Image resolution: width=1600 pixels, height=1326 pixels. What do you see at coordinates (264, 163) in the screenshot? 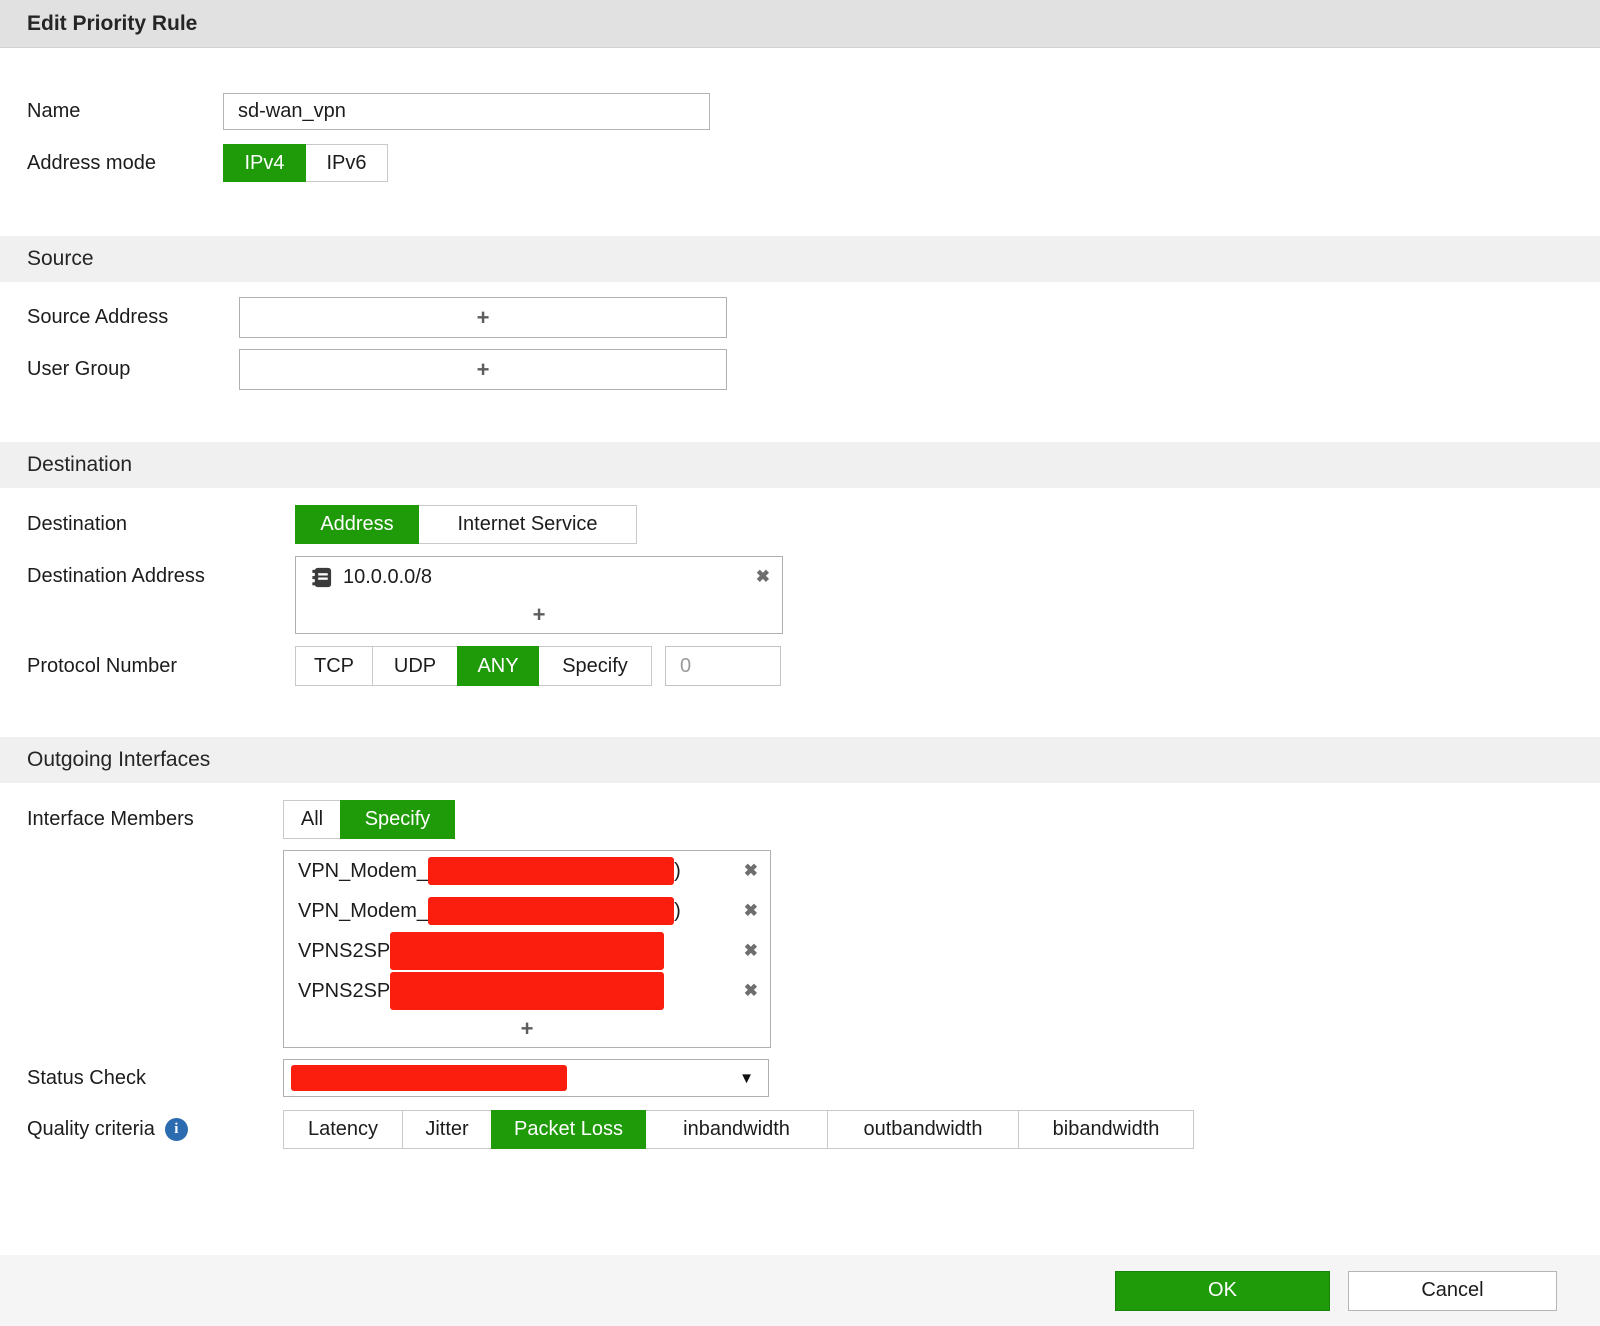
I see `address-mode-ipv4: IPv4` at bounding box center [264, 163].